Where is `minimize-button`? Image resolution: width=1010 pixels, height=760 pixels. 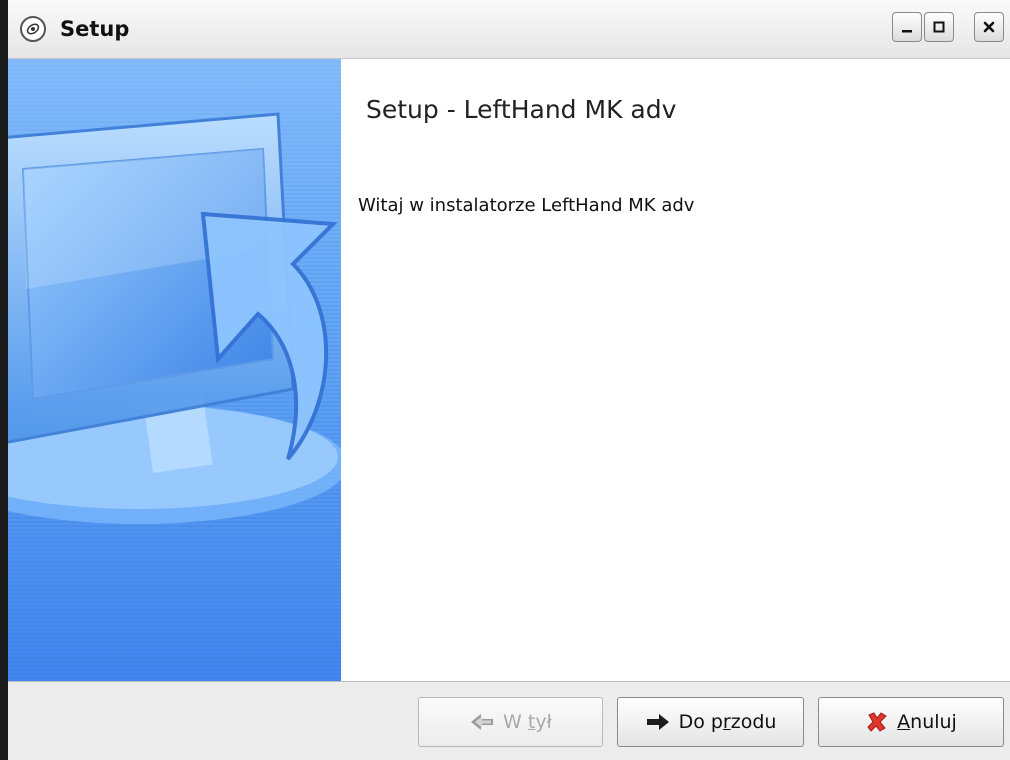 minimize-button is located at coordinates (907, 27).